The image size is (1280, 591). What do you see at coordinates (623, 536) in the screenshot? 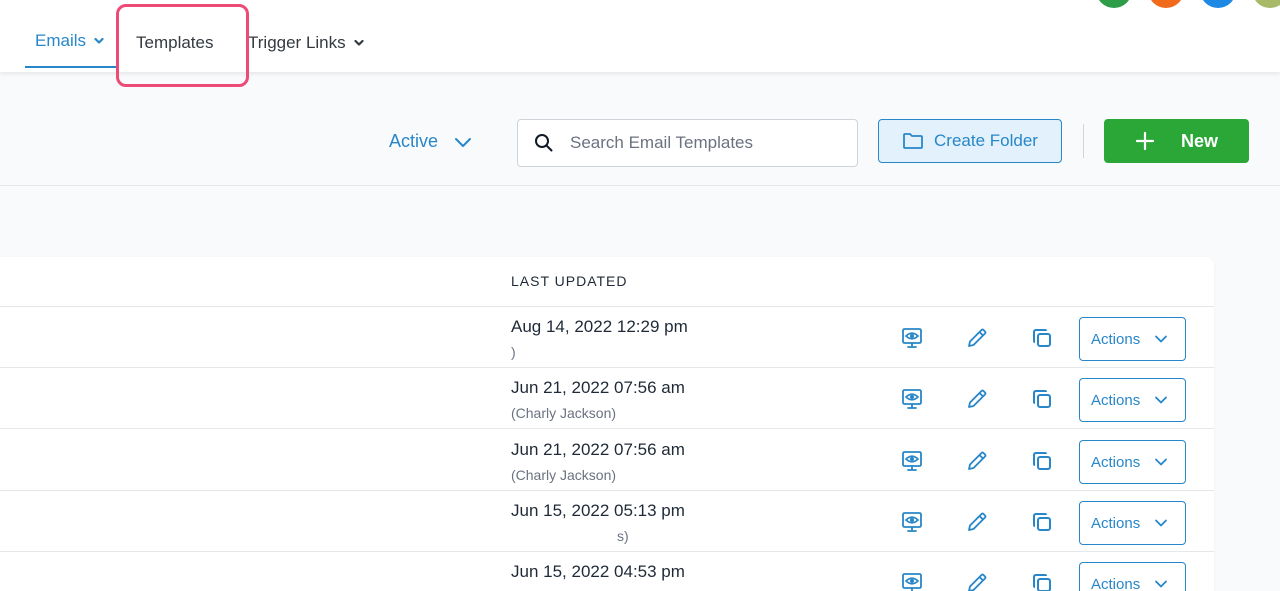
I see `row-updated-by: s)` at bounding box center [623, 536].